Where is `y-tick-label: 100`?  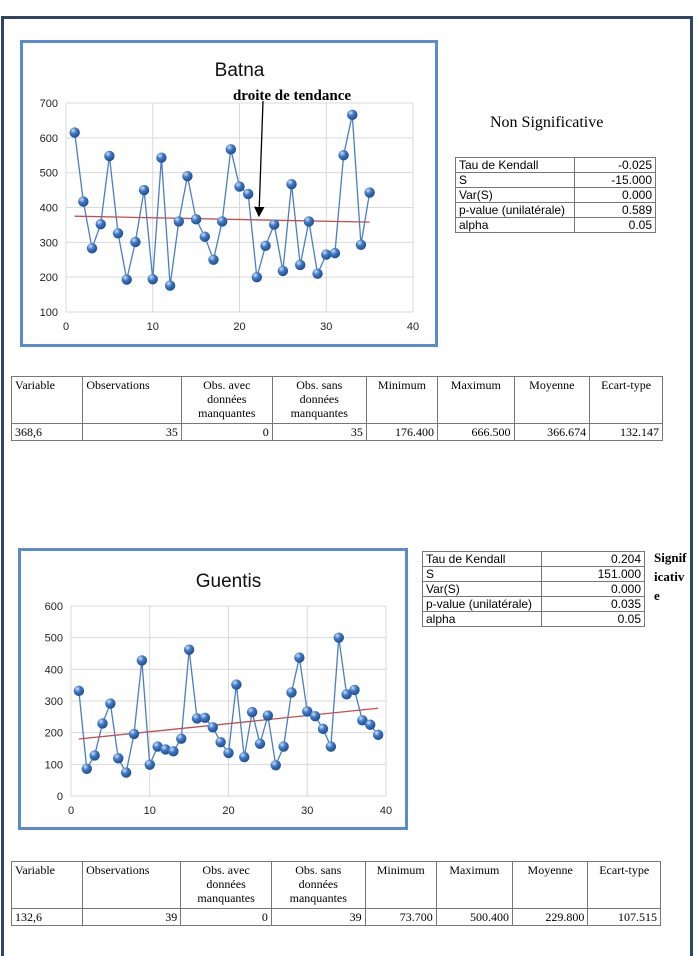
y-tick-label: 100 is located at coordinates (54, 765).